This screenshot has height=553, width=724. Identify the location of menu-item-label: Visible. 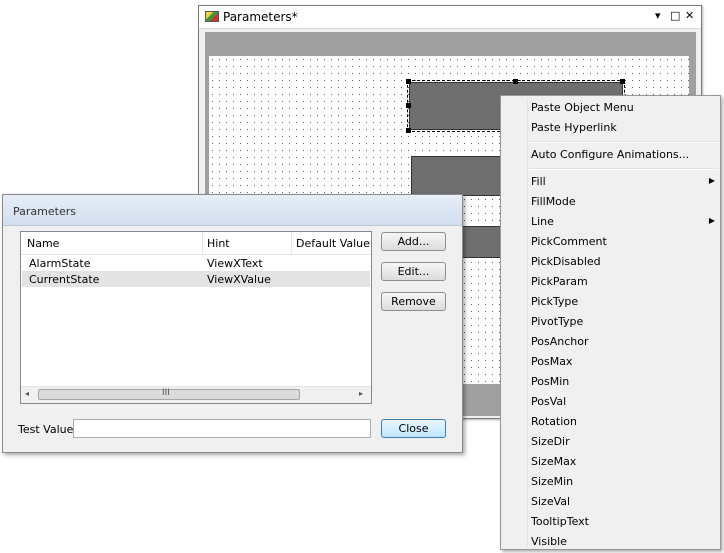
(549, 541).